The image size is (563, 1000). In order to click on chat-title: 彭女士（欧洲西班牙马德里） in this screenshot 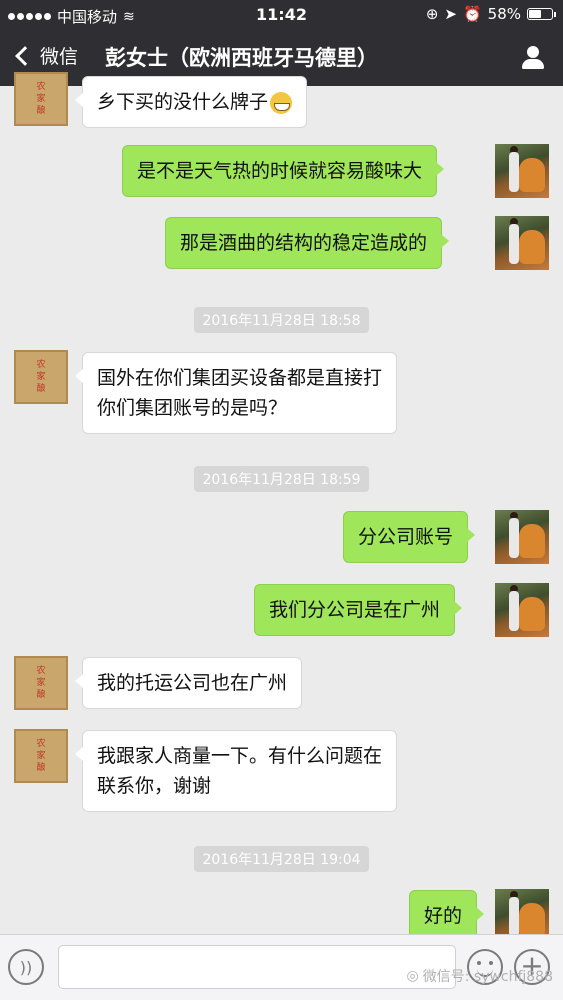, I will do `click(241, 58)`.